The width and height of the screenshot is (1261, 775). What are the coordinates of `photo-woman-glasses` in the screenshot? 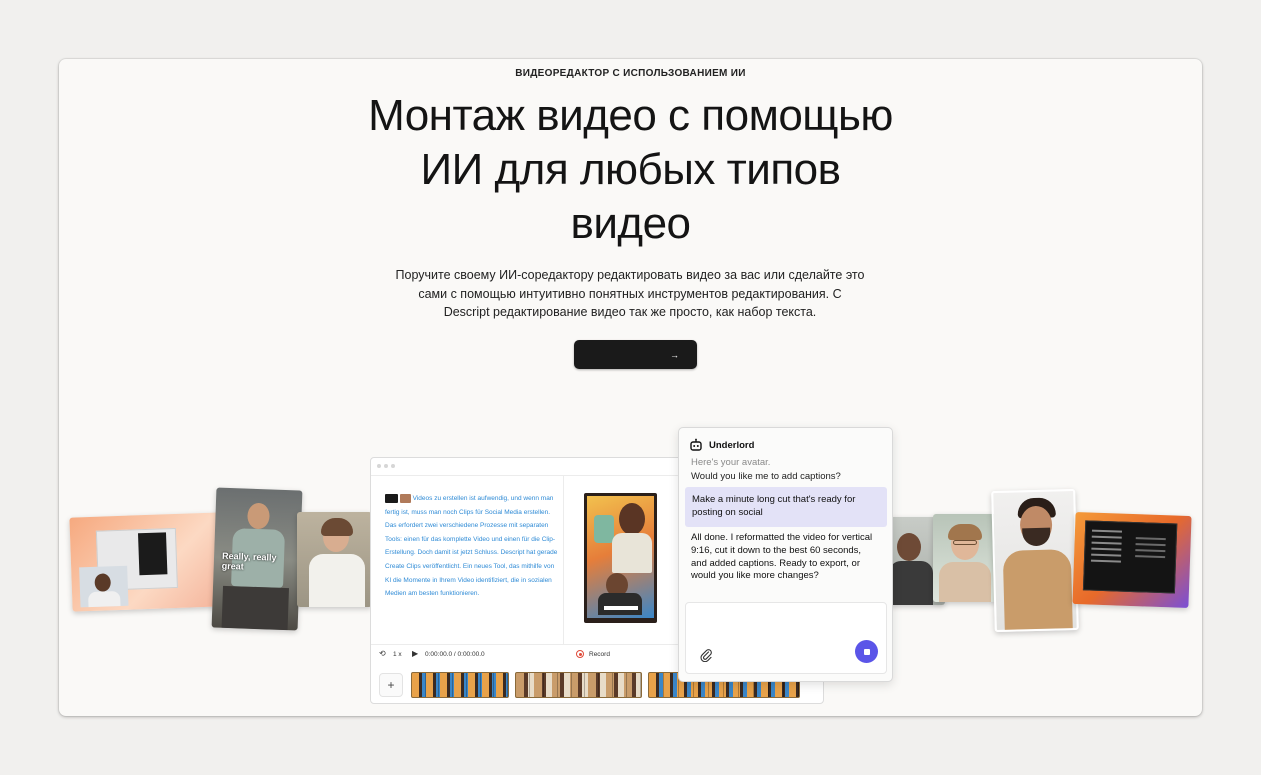 It's located at (965, 558).